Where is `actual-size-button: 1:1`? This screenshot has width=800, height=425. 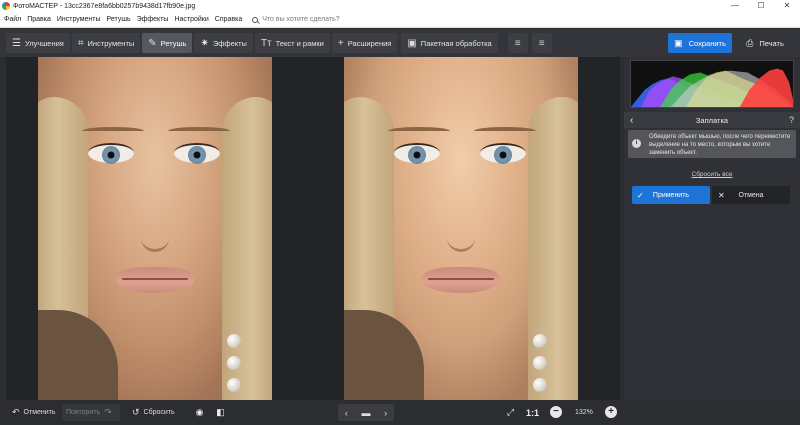 actual-size-button: 1:1 is located at coordinates (532, 412).